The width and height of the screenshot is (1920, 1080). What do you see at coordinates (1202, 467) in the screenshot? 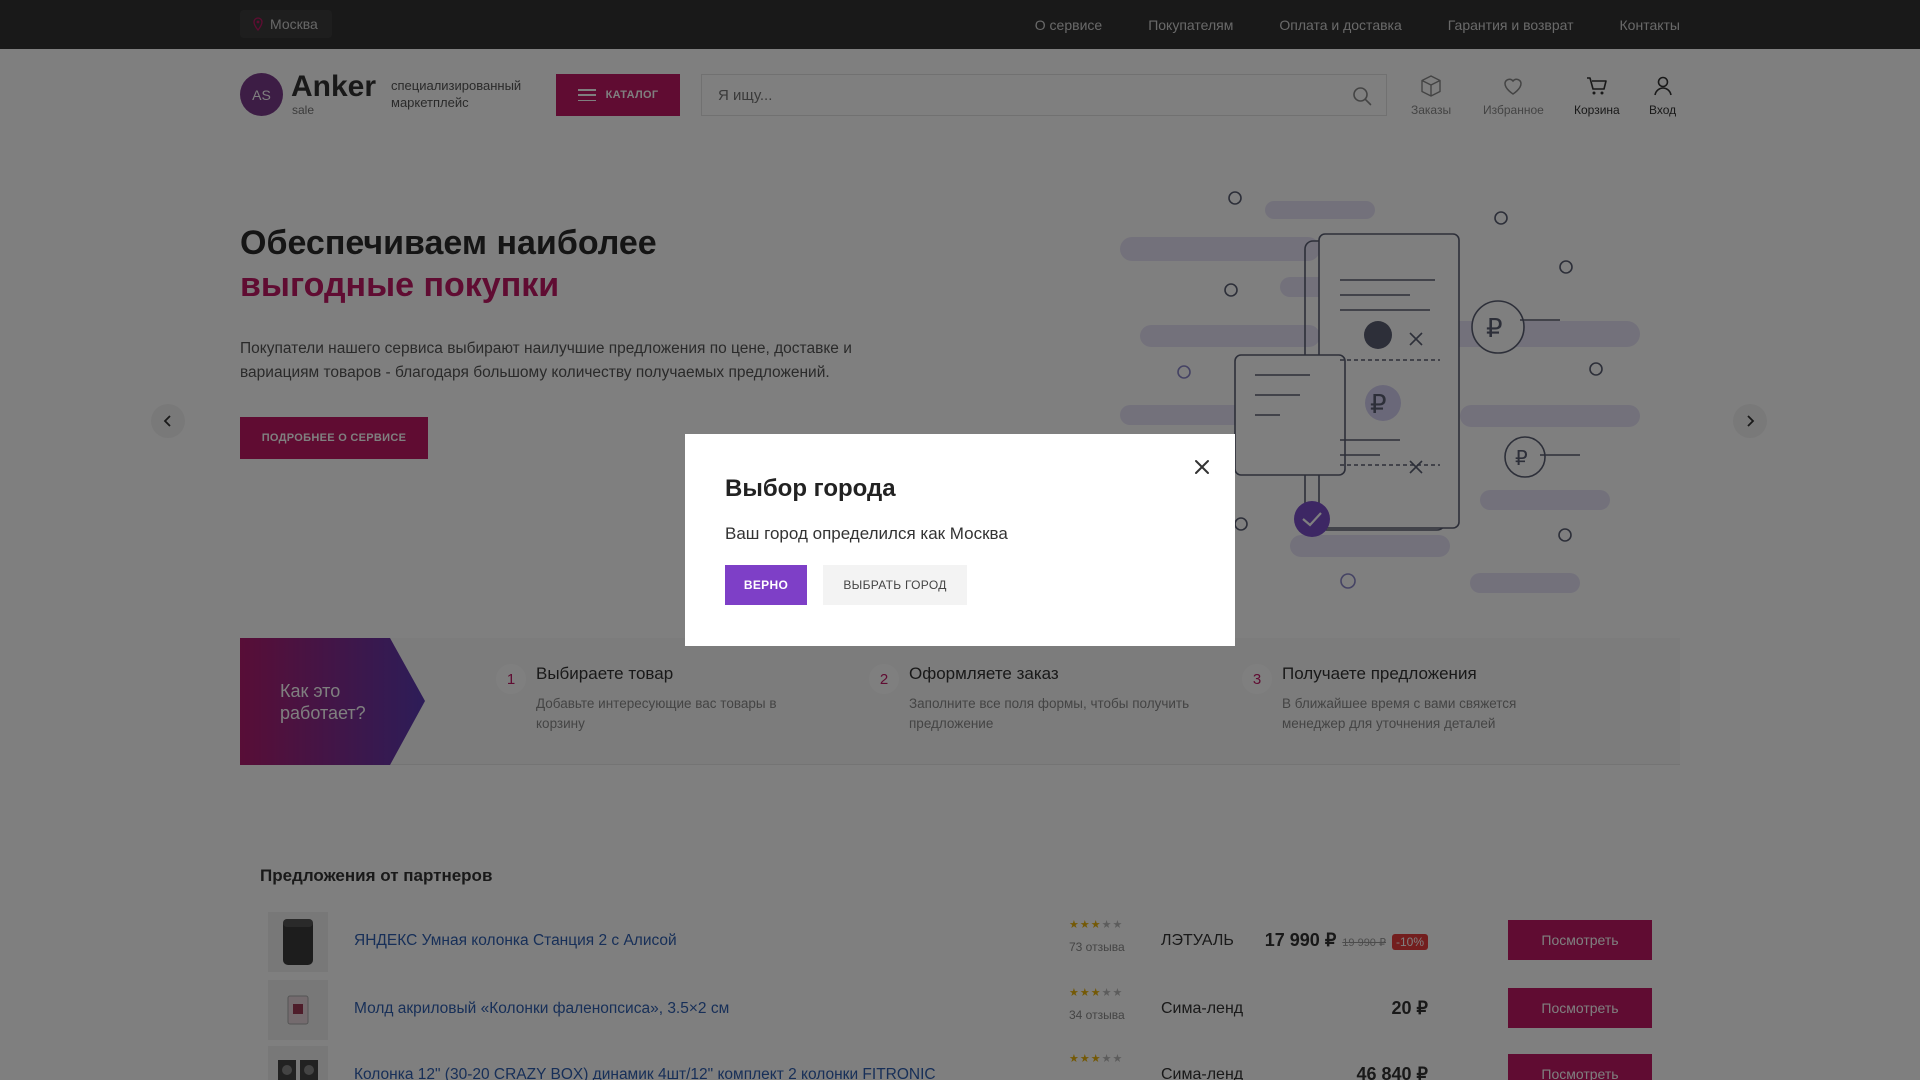
I see `close-icon` at bounding box center [1202, 467].